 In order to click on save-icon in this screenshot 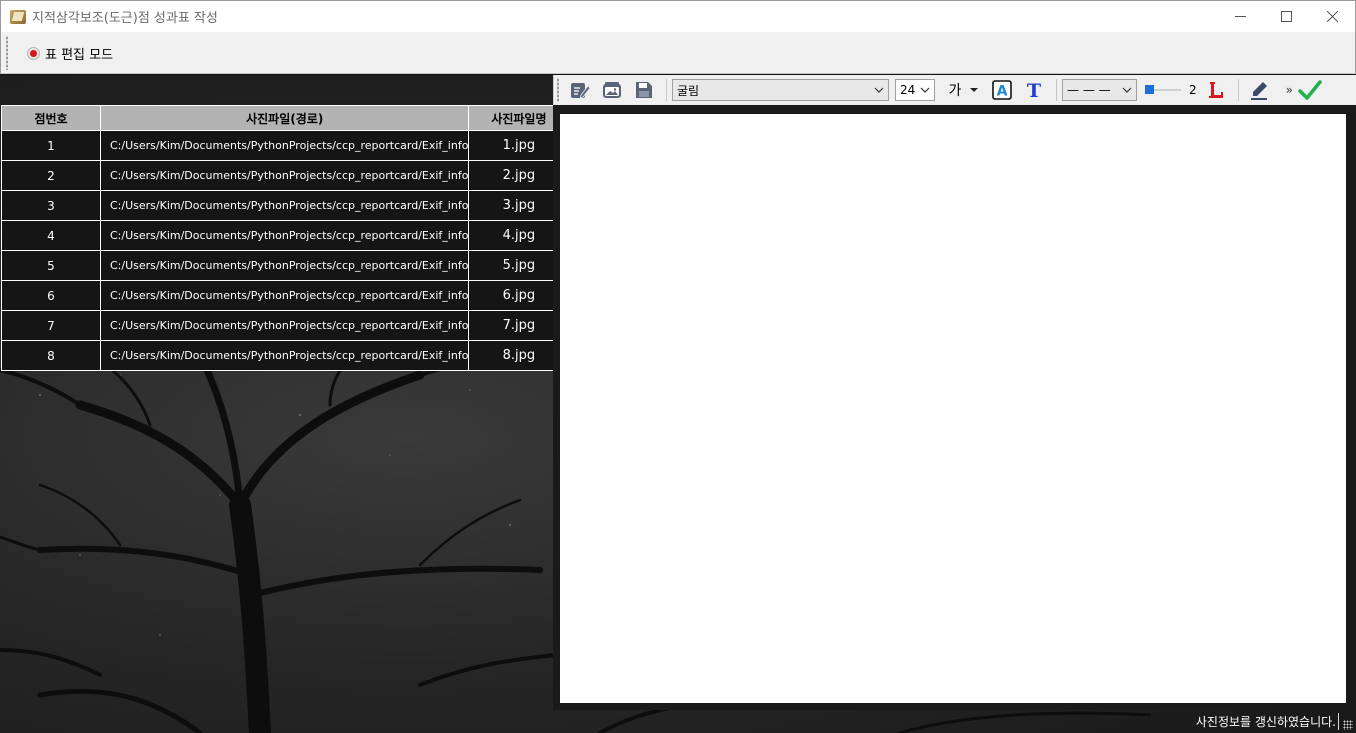, I will do `click(644, 90)`.